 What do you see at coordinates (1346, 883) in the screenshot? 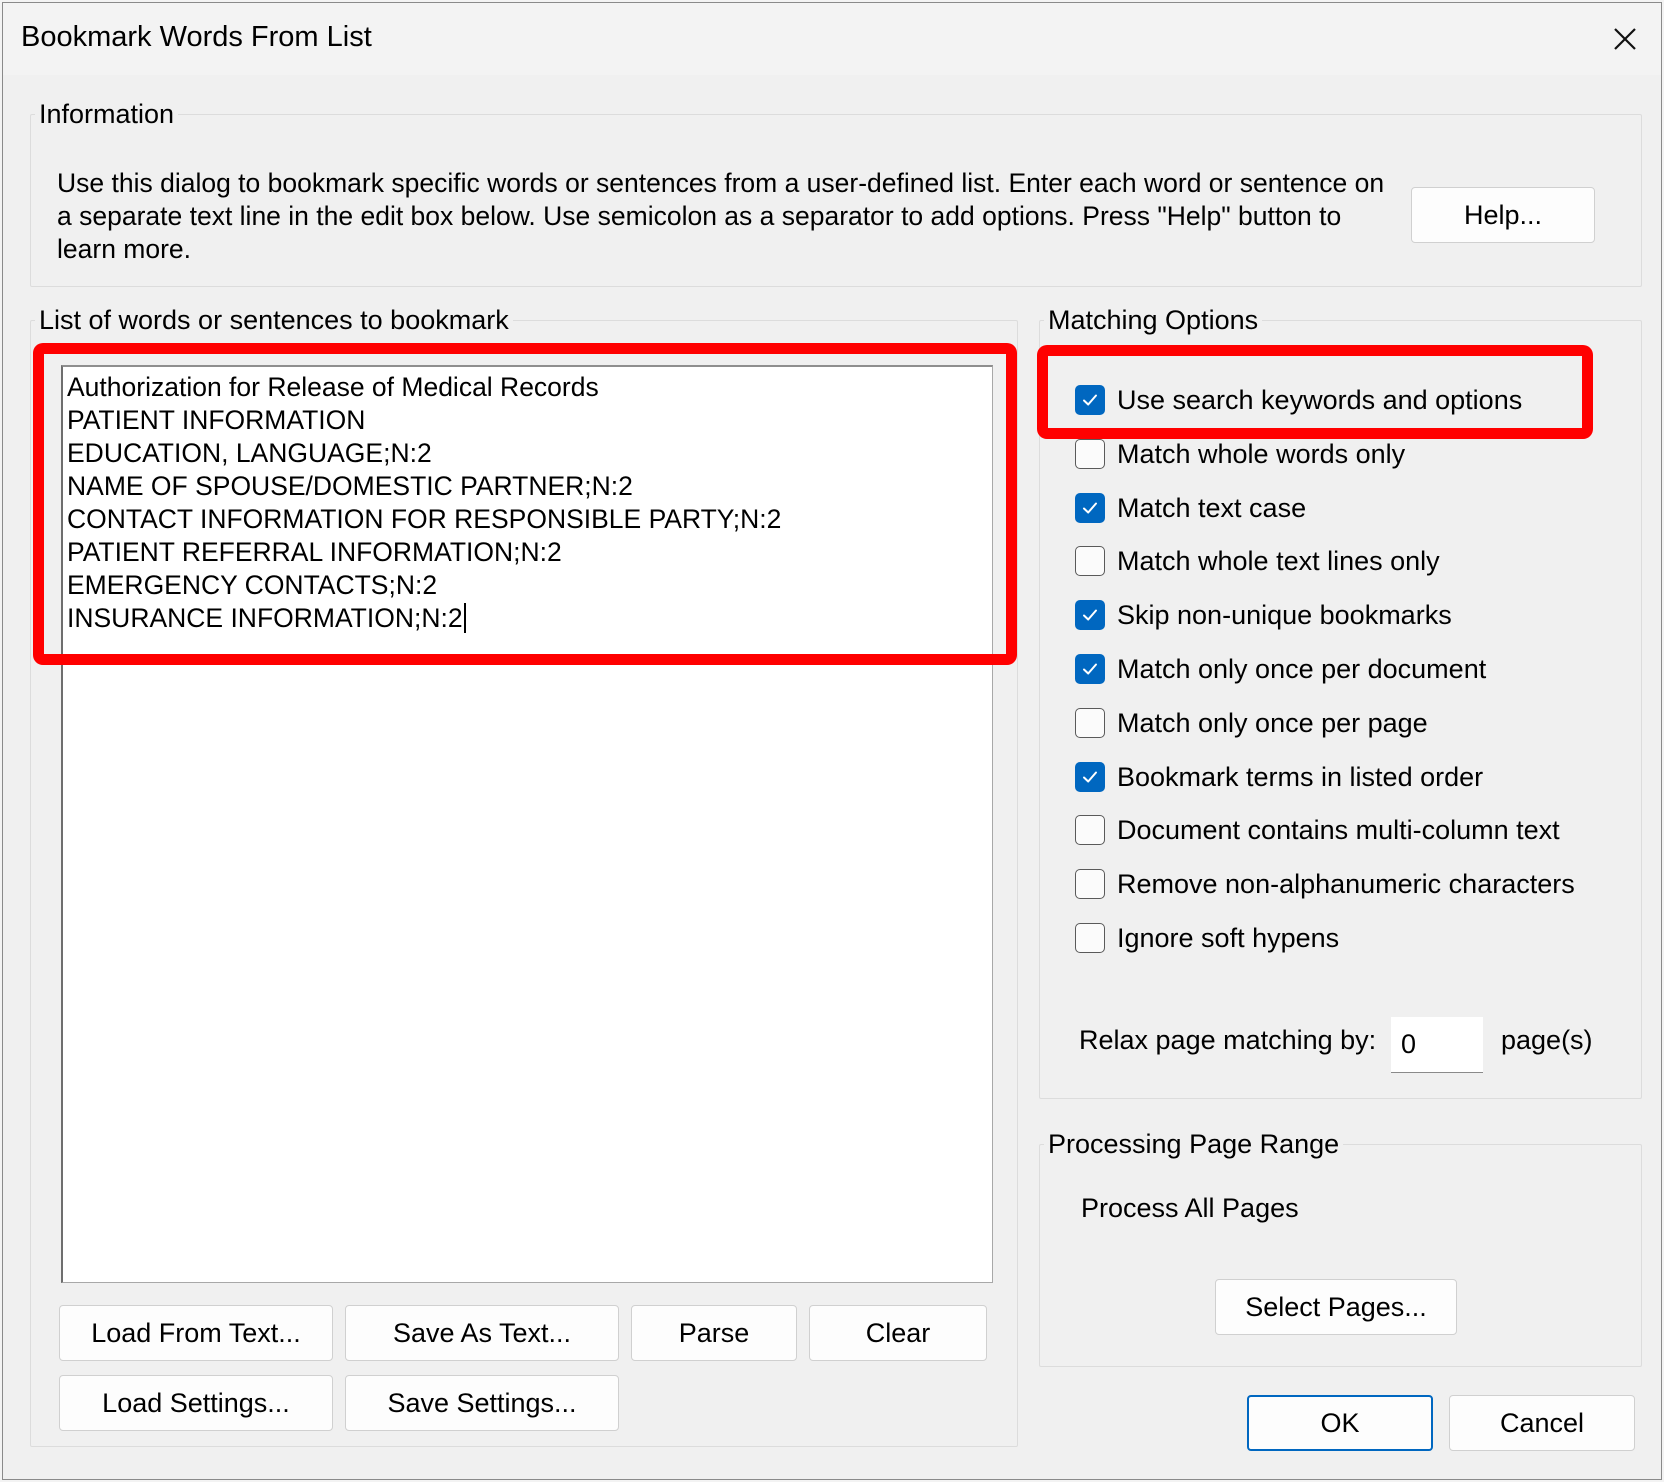
I see `option-label: Remove non-alphanumeric characters` at bounding box center [1346, 883].